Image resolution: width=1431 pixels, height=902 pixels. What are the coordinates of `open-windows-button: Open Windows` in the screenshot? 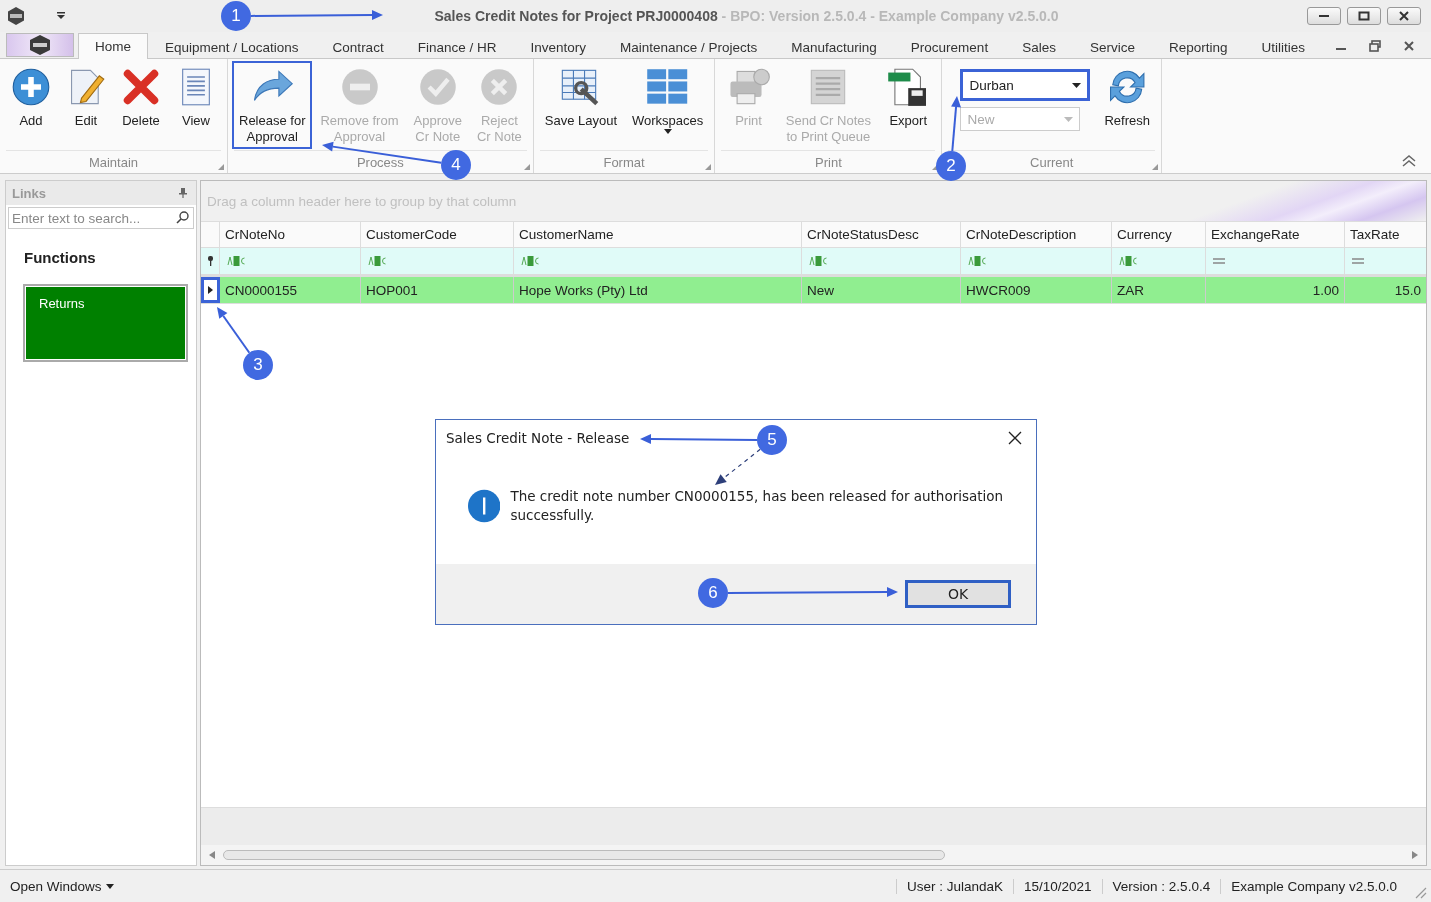 It's located at (62, 886).